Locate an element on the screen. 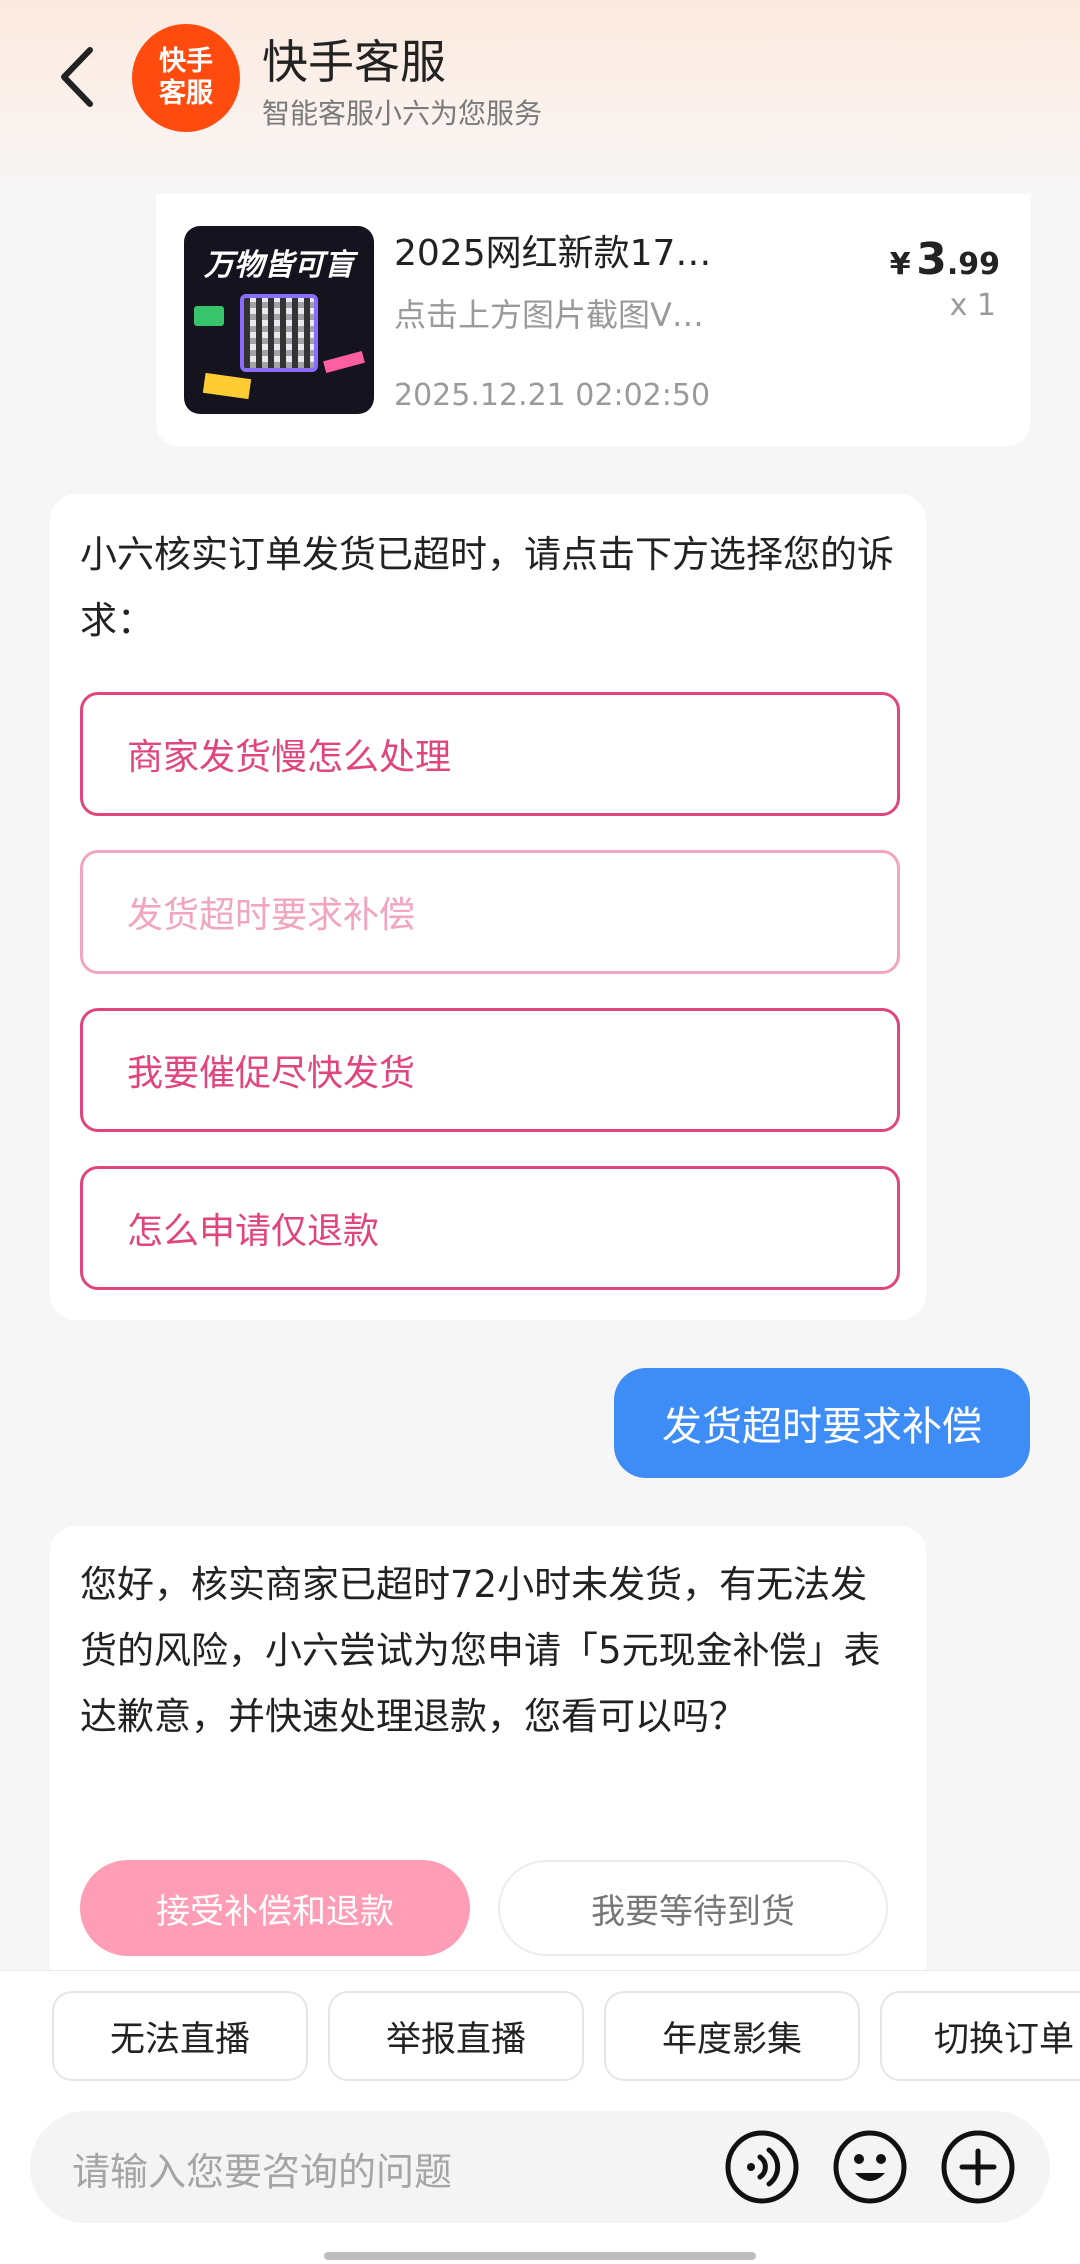 This screenshot has height=2264, width=1080. quick-chip-annual-album: 年度影集 is located at coordinates (732, 2036).